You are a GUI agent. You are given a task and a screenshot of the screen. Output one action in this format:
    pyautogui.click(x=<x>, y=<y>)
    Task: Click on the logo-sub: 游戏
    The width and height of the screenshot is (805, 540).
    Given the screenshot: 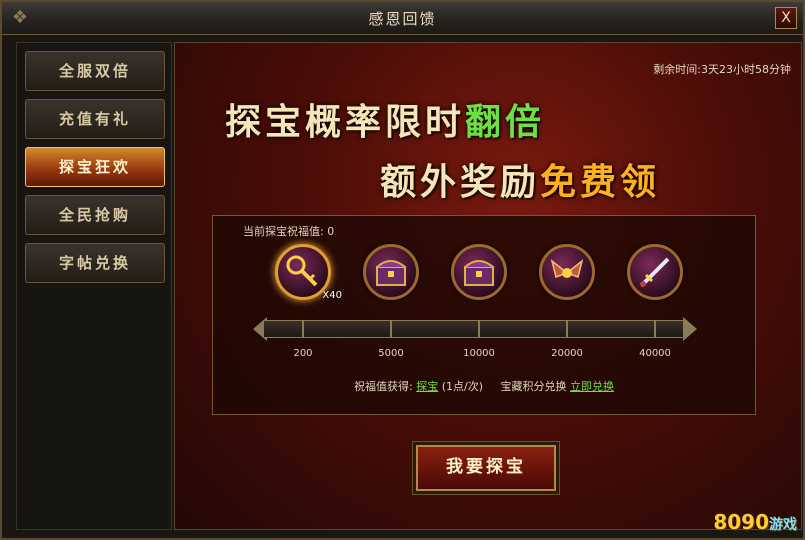 What is the action you would take?
    pyautogui.click(x=783, y=525)
    